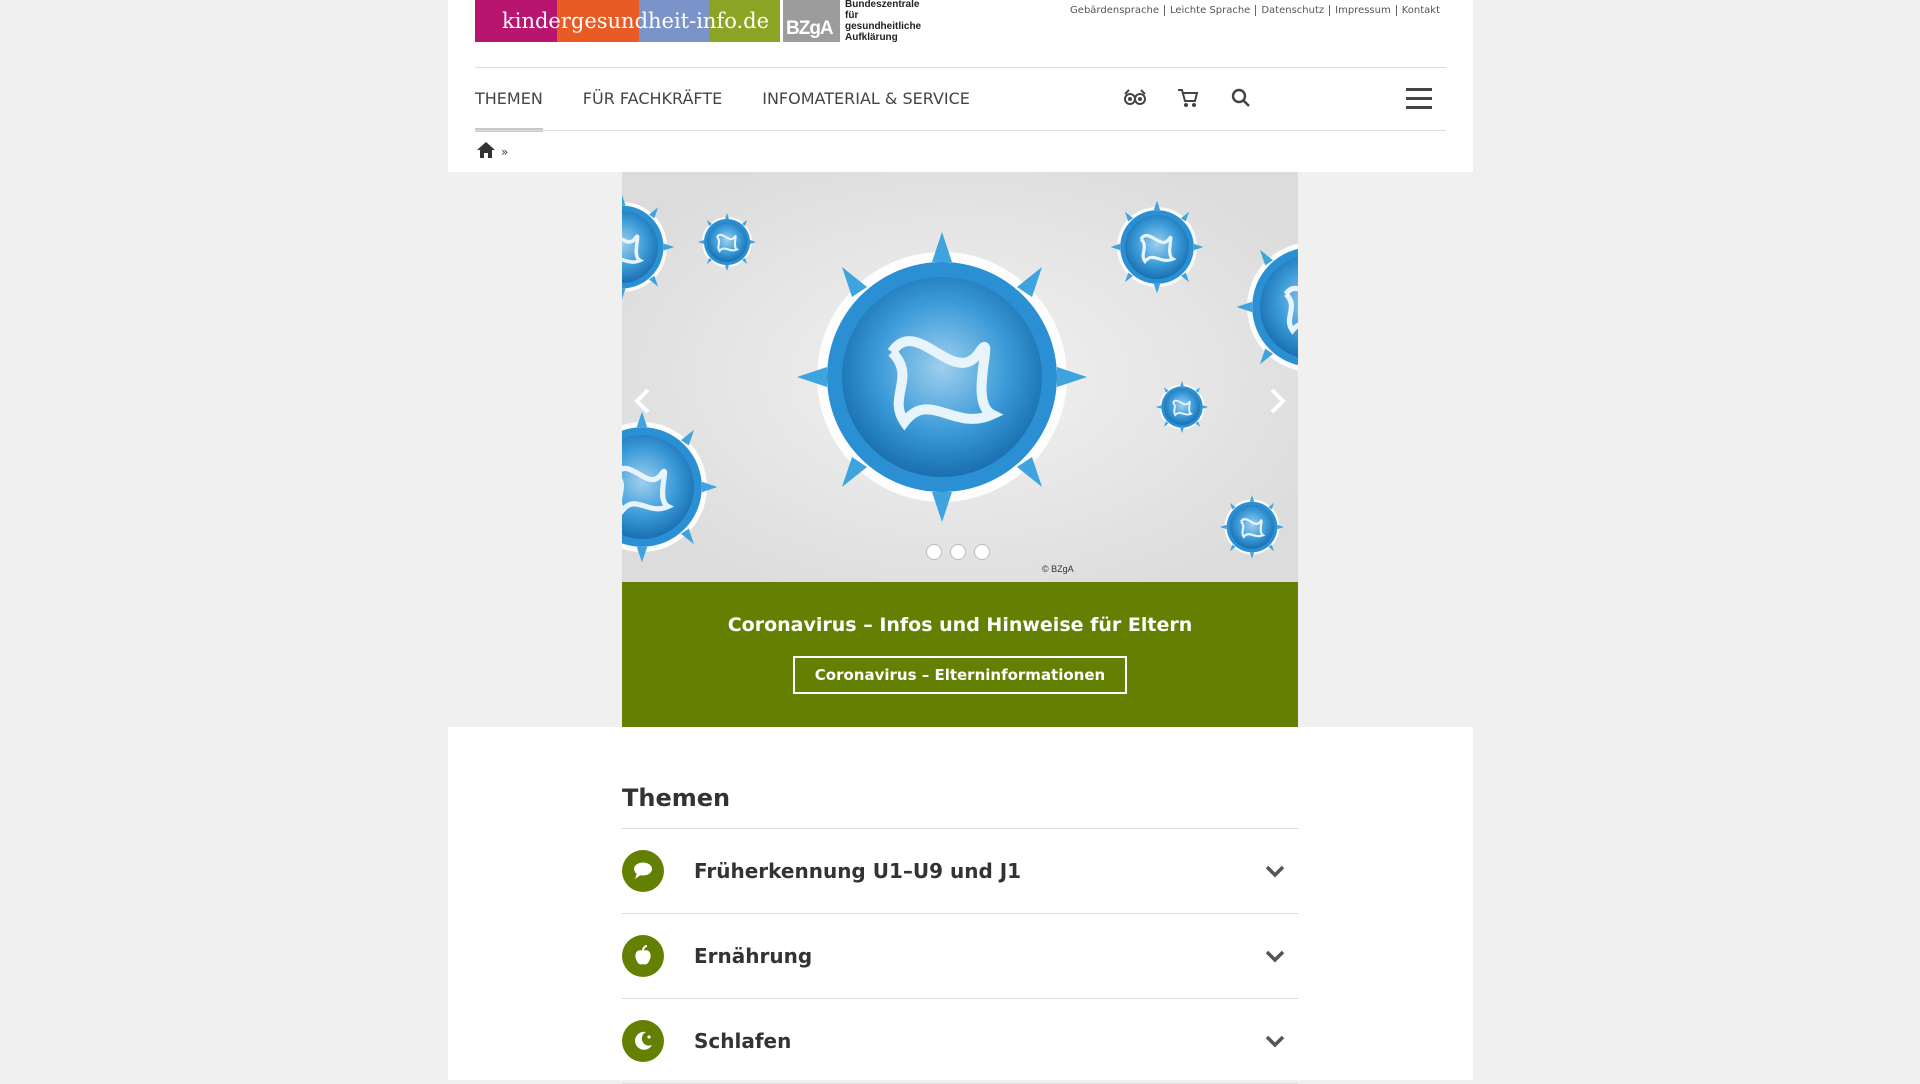  I want to click on nav-infomaterial: INFOMATERIAL & SERVICE, so click(866, 110).